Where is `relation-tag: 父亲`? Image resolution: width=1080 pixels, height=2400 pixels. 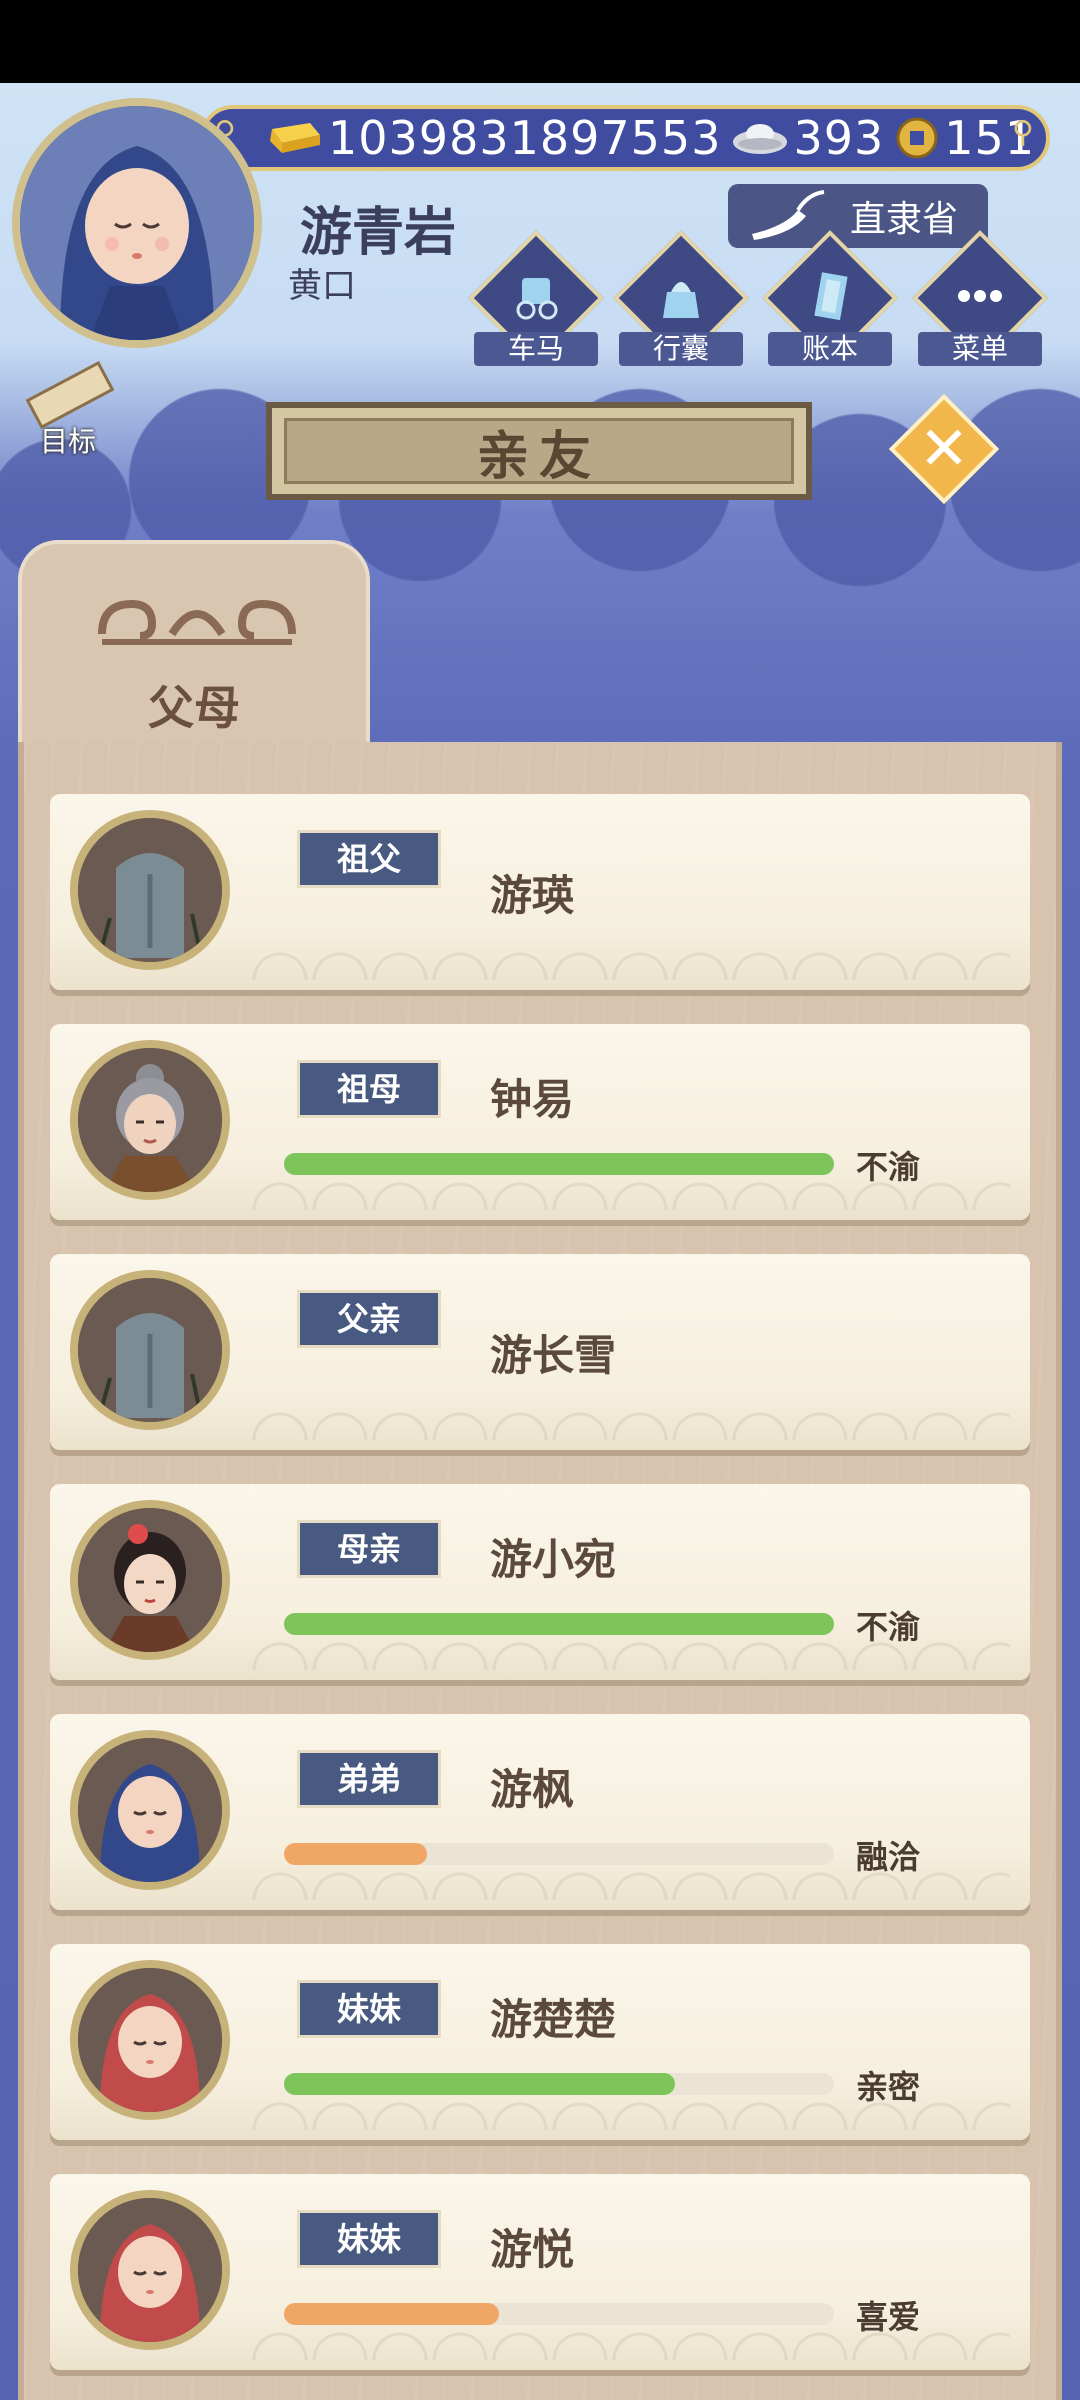
relation-tag: 父亲 is located at coordinates (369, 1319).